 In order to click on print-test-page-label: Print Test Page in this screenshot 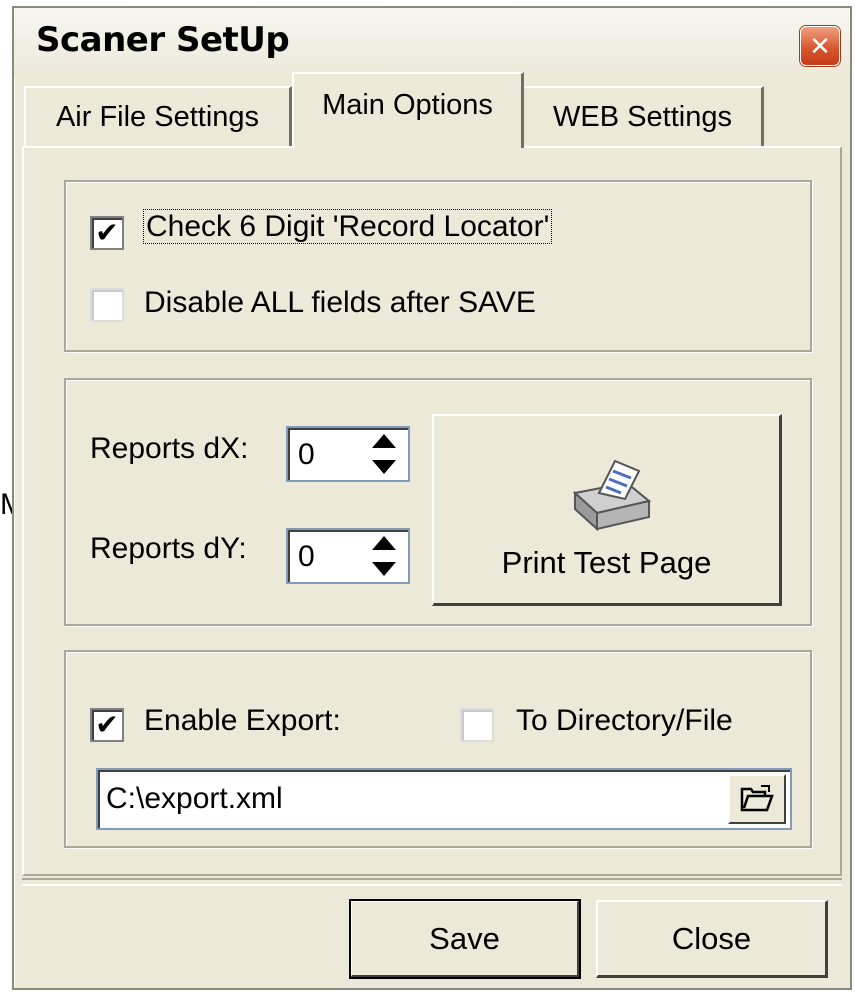, I will do `click(606, 562)`.